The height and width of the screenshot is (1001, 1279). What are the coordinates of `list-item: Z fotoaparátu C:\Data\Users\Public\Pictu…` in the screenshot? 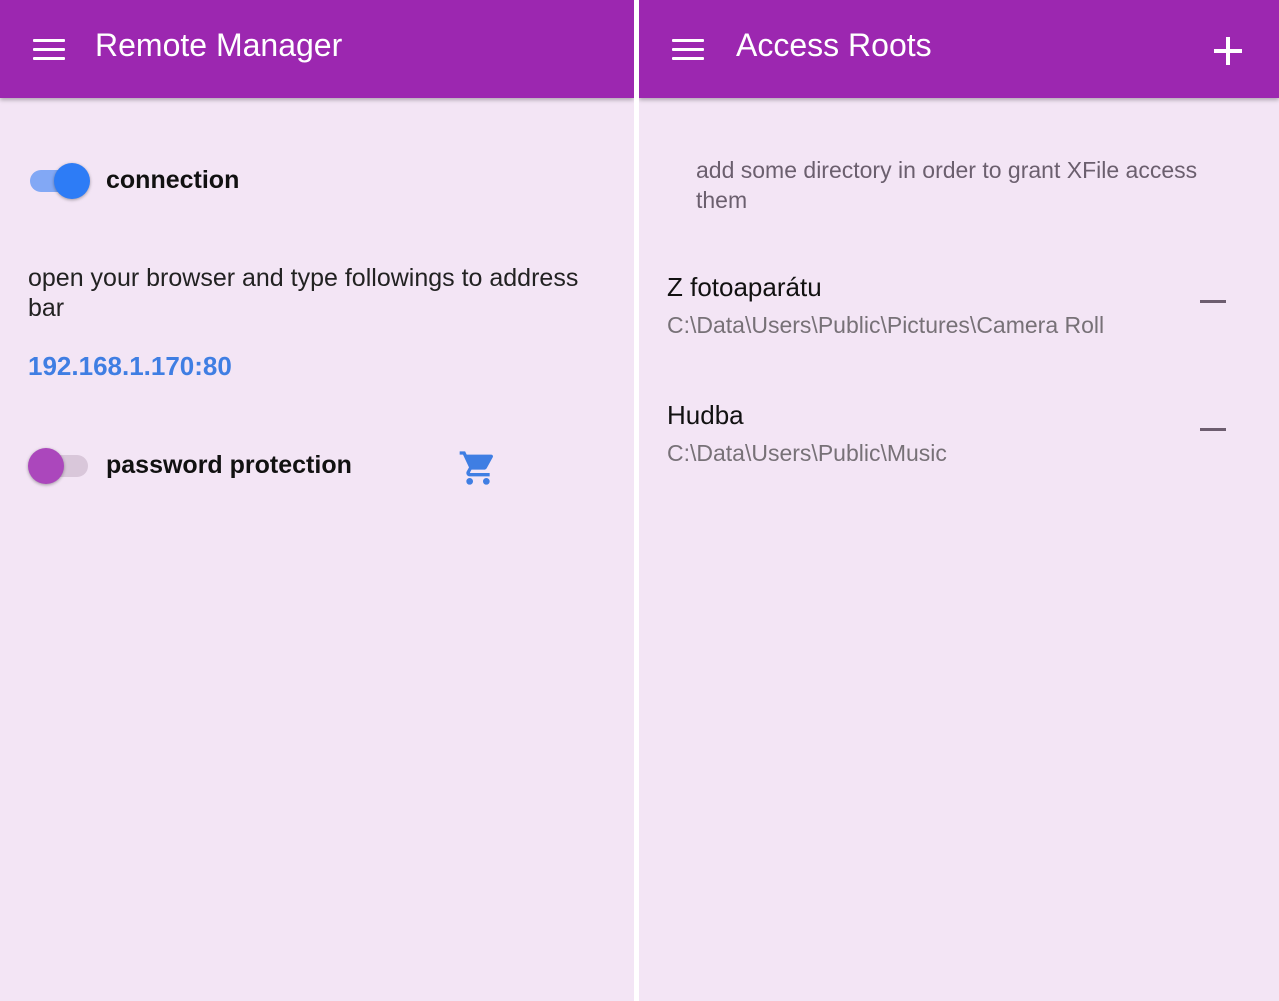 It's located at (959, 327).